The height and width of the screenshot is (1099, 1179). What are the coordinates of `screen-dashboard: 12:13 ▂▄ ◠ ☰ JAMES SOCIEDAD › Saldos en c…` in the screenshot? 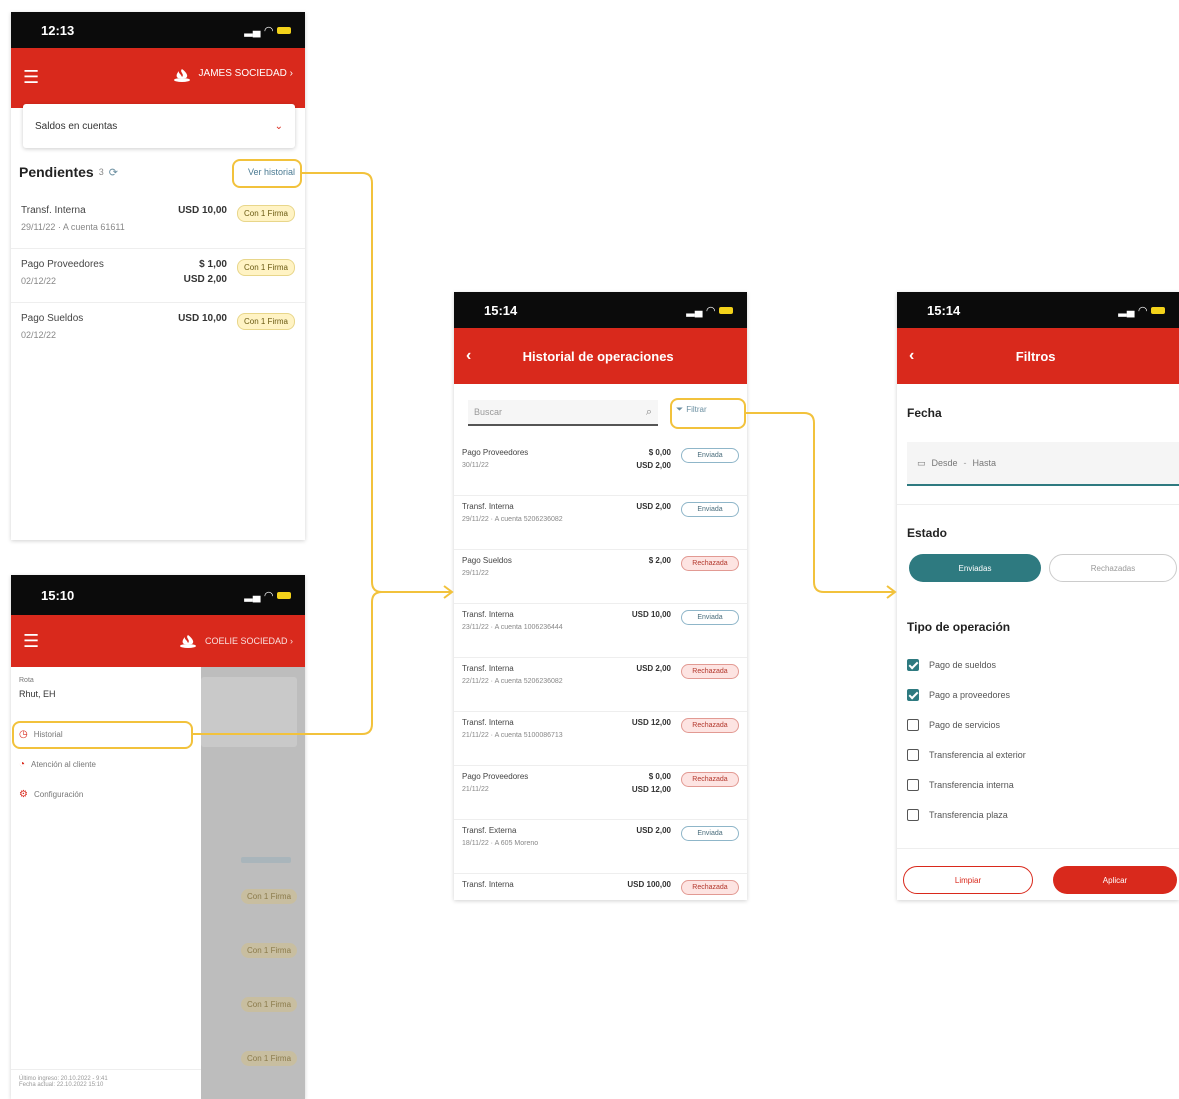 It's located at (158, 276).